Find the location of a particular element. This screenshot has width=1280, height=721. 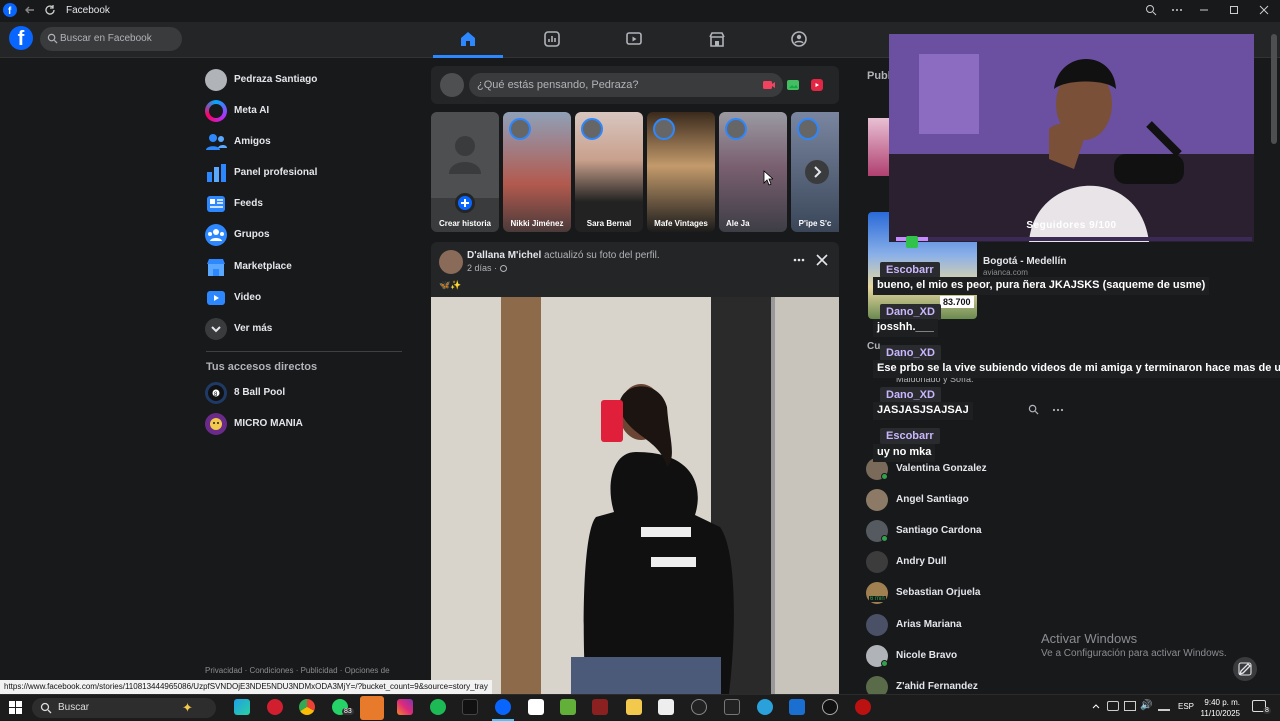

spotify-icon is located at coordinates (438, 707).